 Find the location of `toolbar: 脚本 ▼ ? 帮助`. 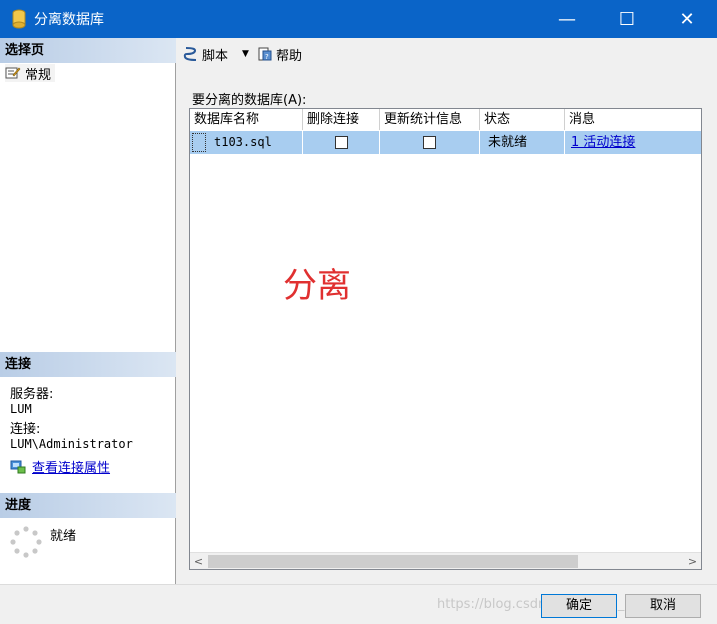

toolbar: 脚本 ▼ ? 帮助 is located at coordinates (447, 54).